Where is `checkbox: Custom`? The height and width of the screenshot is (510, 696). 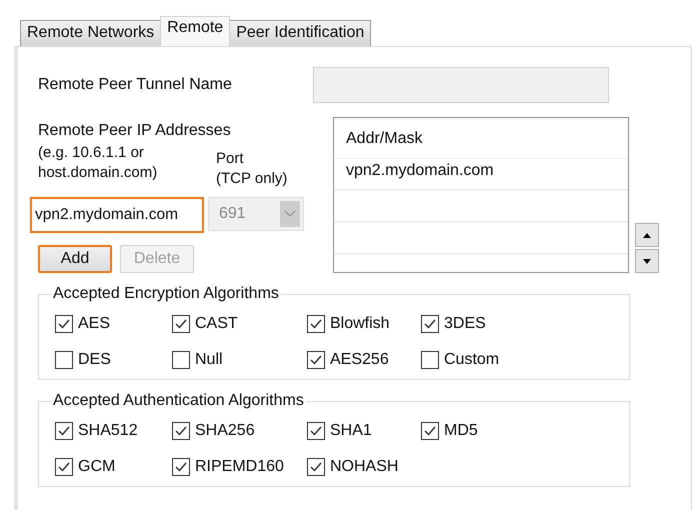
checkbox: Custom is located at coordinates (491, 360).